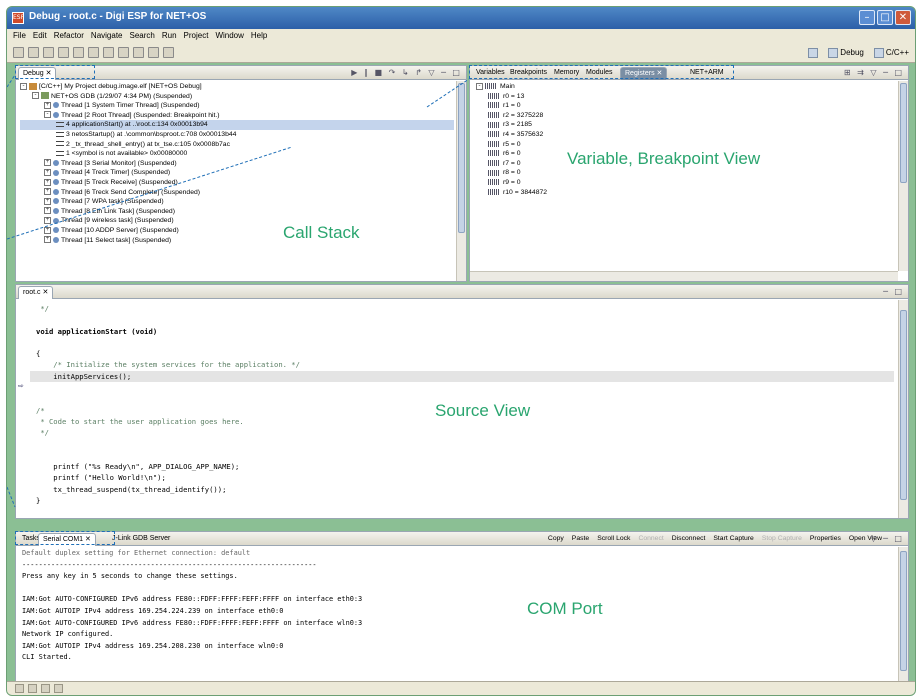  I want to click on variables-view-scrollbar, so click(903, 176).